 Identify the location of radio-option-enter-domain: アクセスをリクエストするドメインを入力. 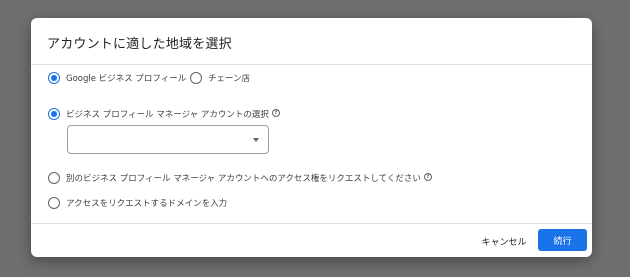
(137, 203).